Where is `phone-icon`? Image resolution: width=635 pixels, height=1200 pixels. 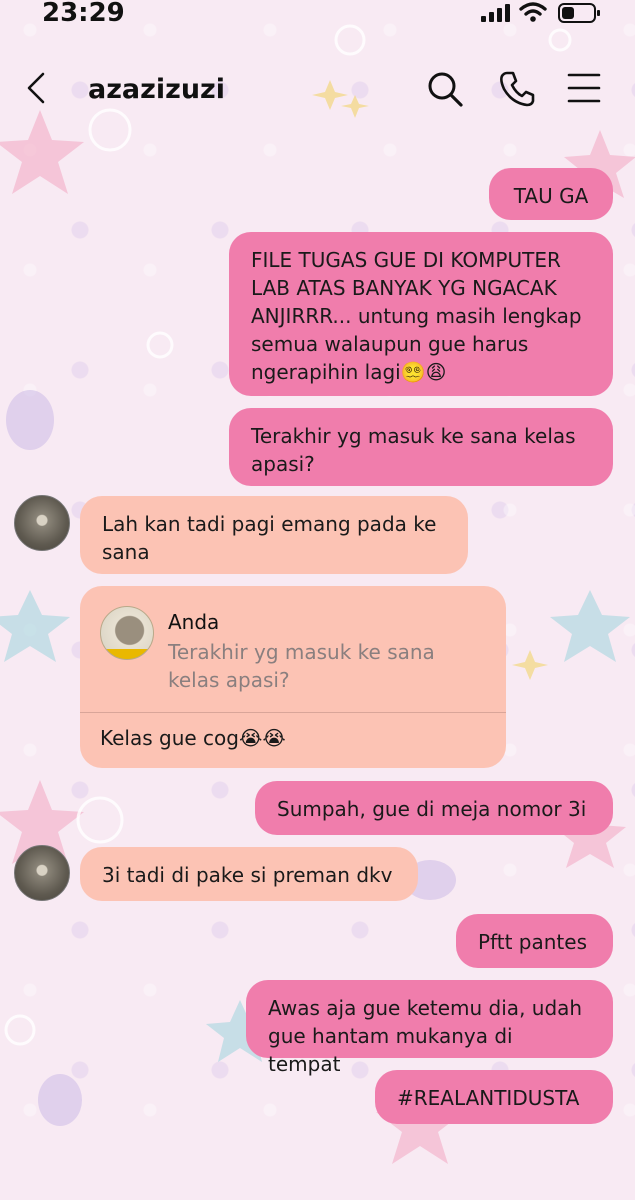 phone-icon is located at coordinates (517, 89).